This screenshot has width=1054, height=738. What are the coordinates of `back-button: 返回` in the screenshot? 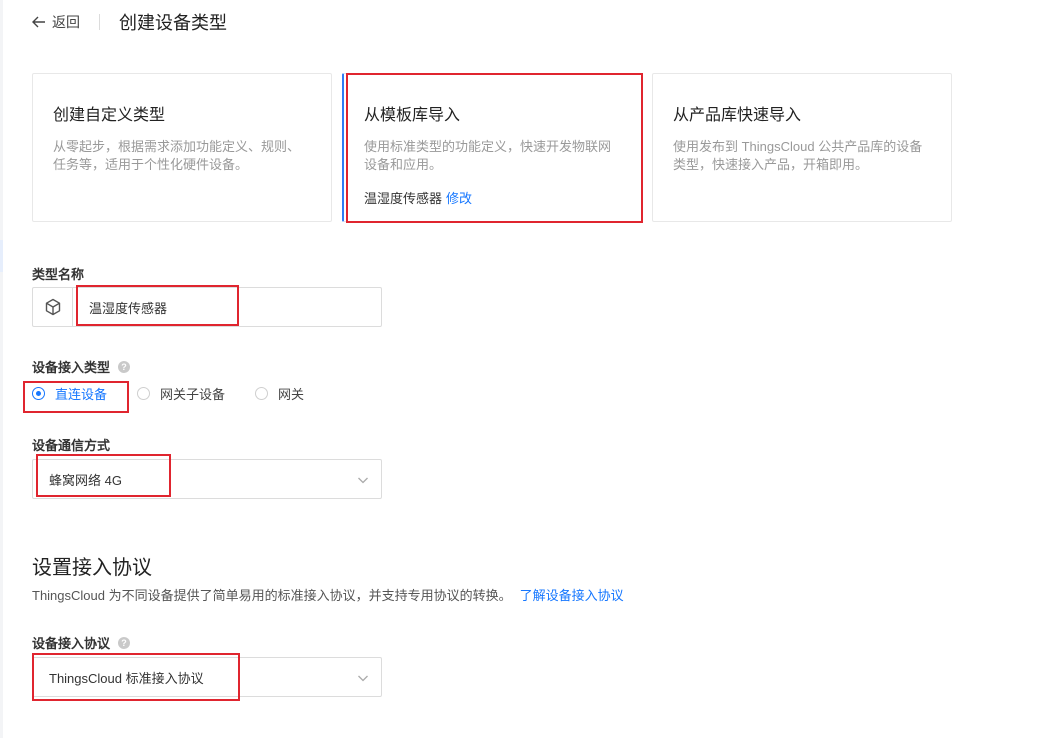 It's located at (56, 22).